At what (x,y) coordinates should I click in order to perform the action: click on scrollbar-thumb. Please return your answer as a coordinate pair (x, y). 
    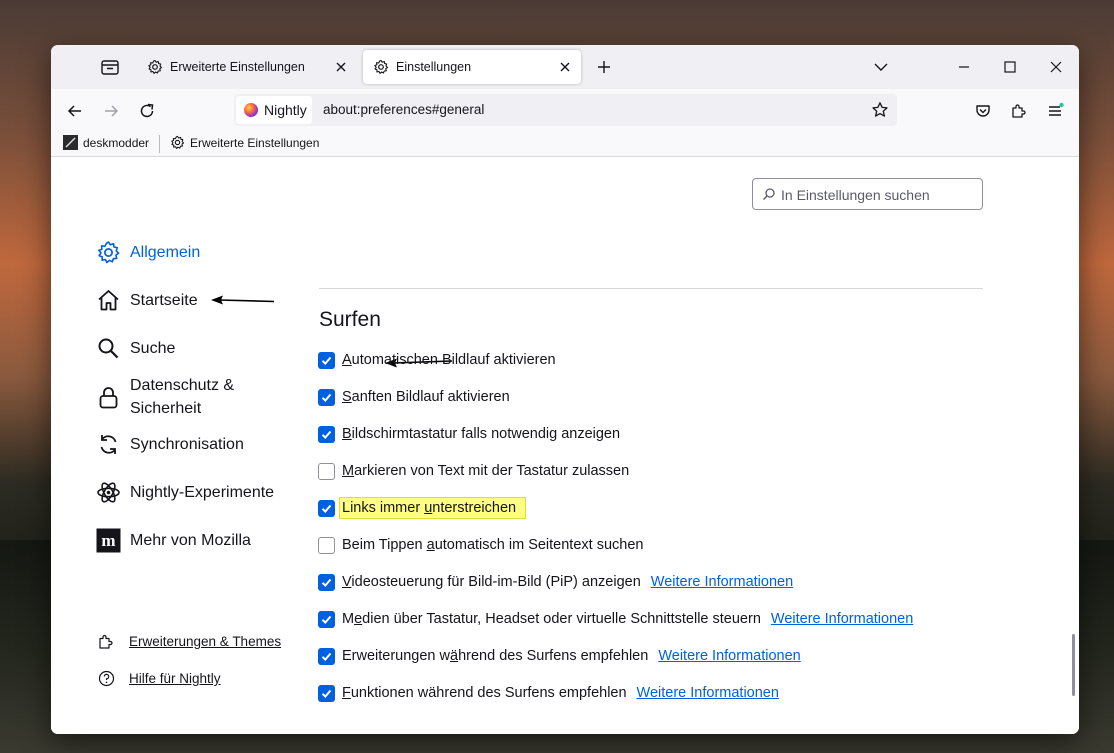
    Looking at the image, I should click on (1073, 665).